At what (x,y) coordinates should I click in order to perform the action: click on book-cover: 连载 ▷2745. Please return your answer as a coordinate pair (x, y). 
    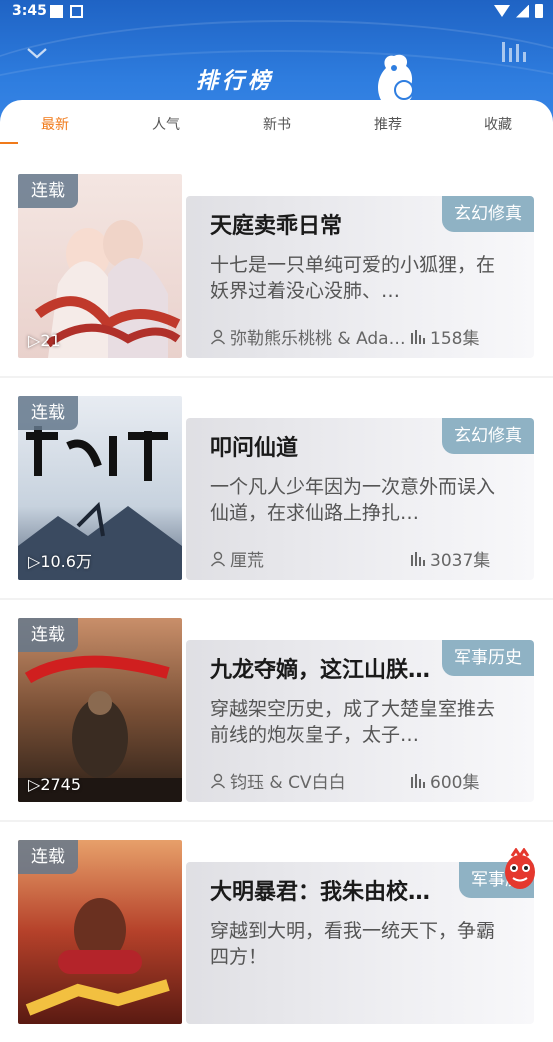
    Looking at the image, I should click on (100, 710).